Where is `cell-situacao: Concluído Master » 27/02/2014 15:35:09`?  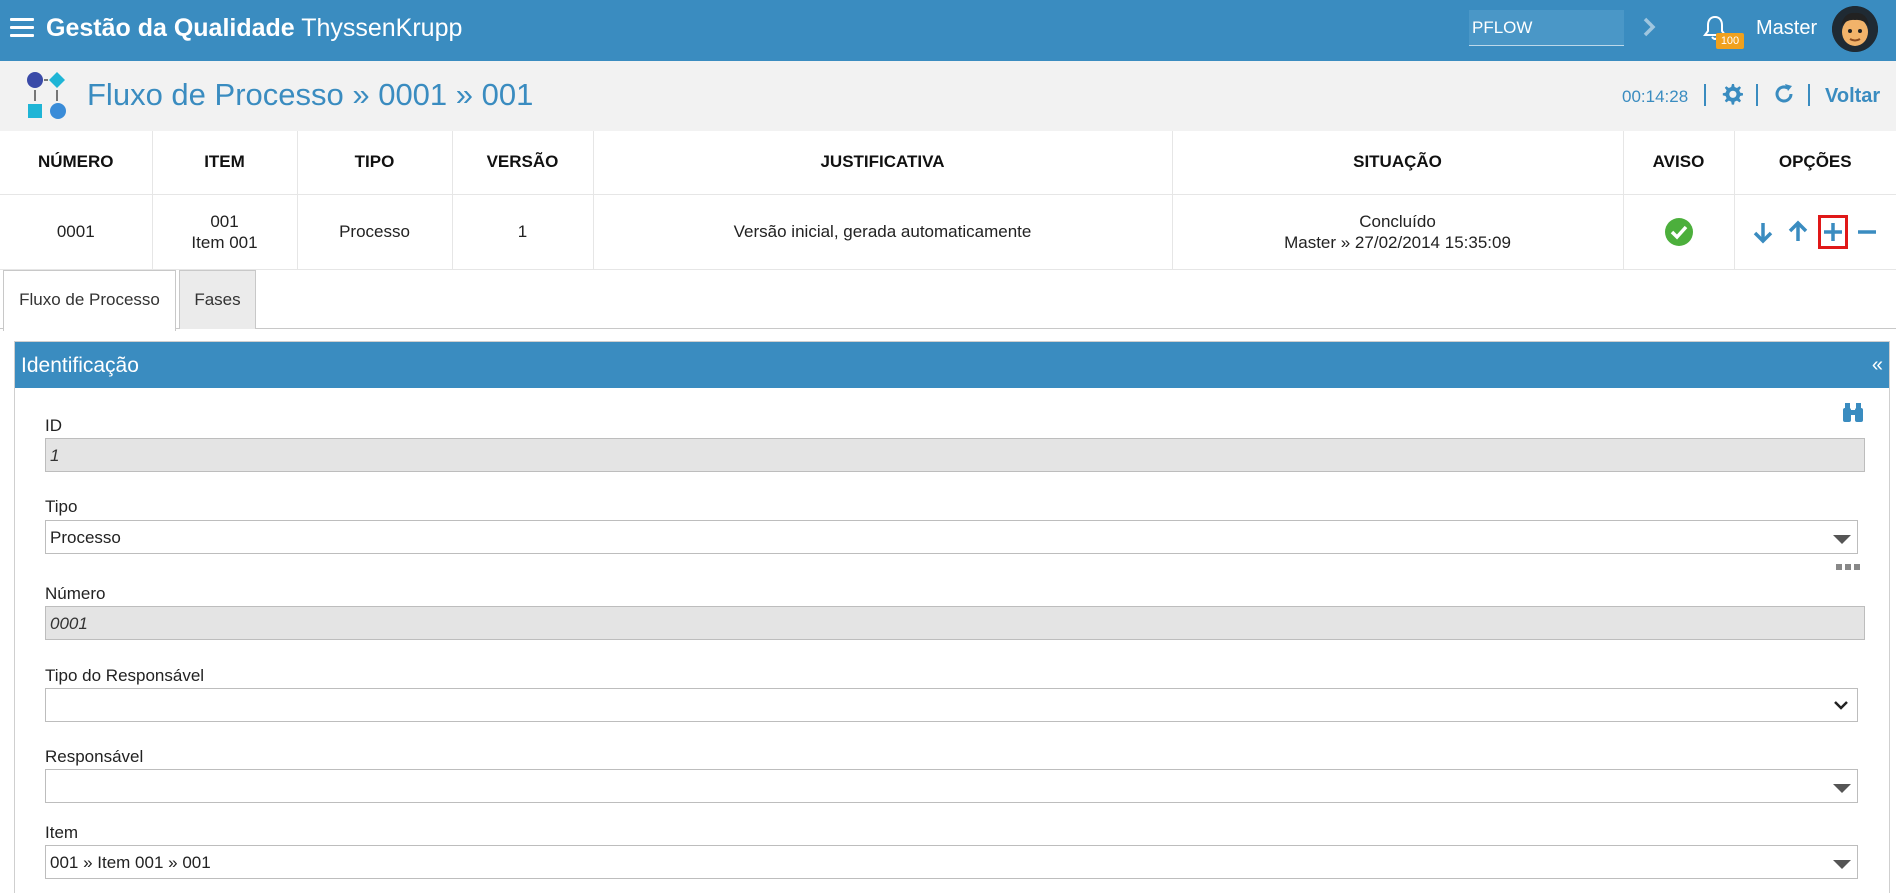
cell-situacao: Concluído Master » 27/02/2014 15:35:09 is located at coordinates (1398, 232).